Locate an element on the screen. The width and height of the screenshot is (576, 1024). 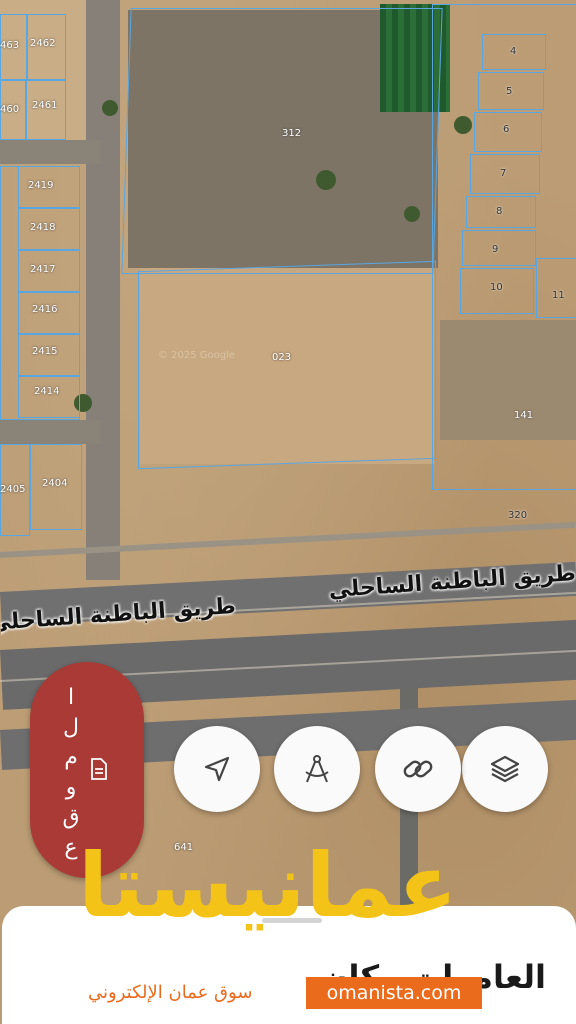
plot-label: 7 is located at coordinates (503, 173).